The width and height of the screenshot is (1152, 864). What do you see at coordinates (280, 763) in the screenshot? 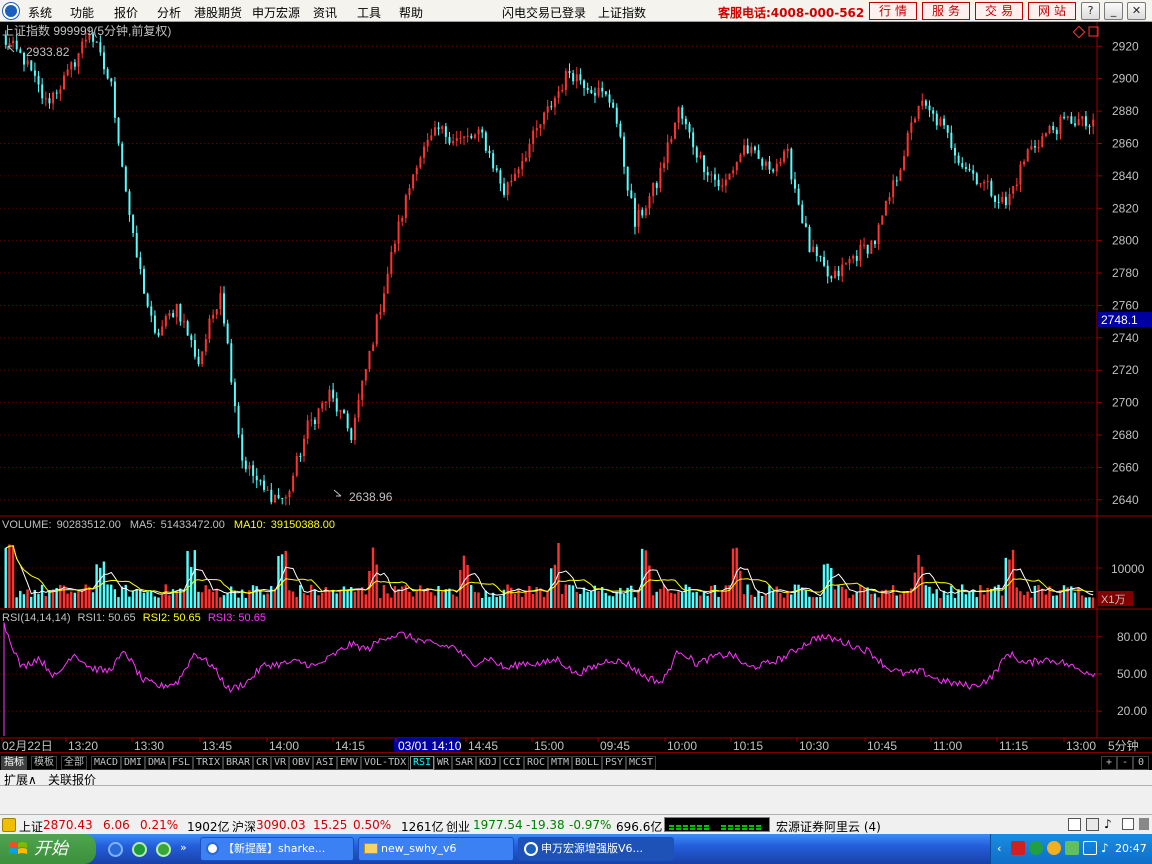
I see `indicator-tab-vr: VR` at bounding box center [280, 763].